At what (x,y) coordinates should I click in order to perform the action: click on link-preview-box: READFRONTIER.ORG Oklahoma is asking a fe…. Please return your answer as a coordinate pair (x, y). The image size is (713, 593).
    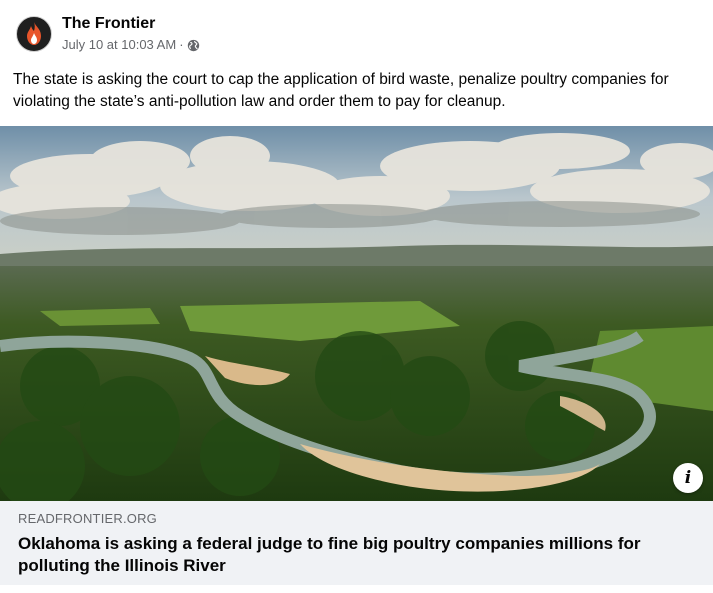
    Looking at the image, I should click on (356, 543).